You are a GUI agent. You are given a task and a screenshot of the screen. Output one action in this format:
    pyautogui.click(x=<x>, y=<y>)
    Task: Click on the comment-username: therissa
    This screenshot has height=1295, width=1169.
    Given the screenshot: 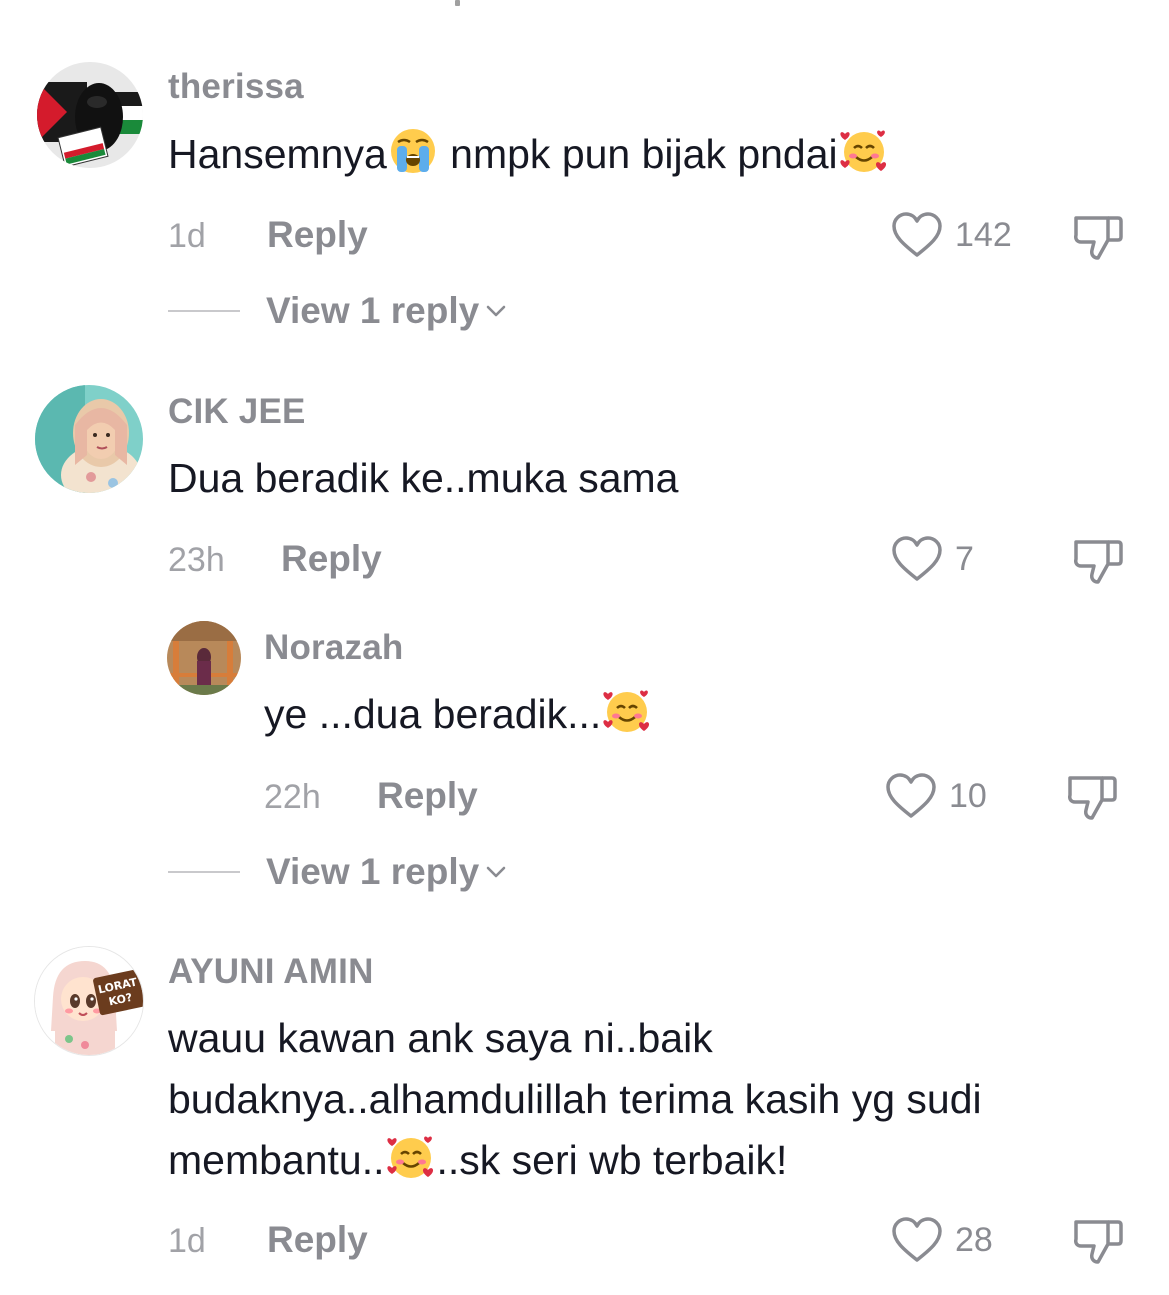 What is the action you would take?
    pyautogui.click(x=236, y=87)
    